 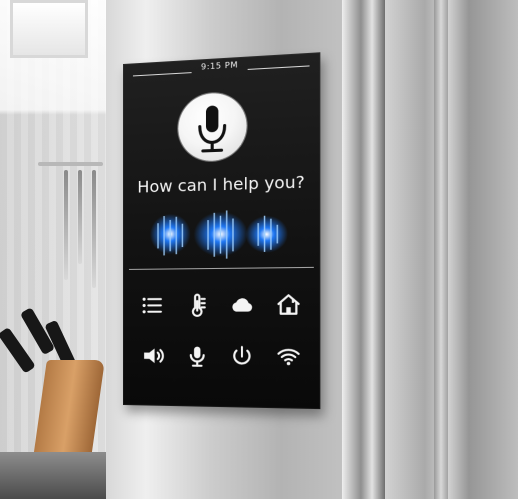 I want to click on list-icon, so click(x=152, y=304).